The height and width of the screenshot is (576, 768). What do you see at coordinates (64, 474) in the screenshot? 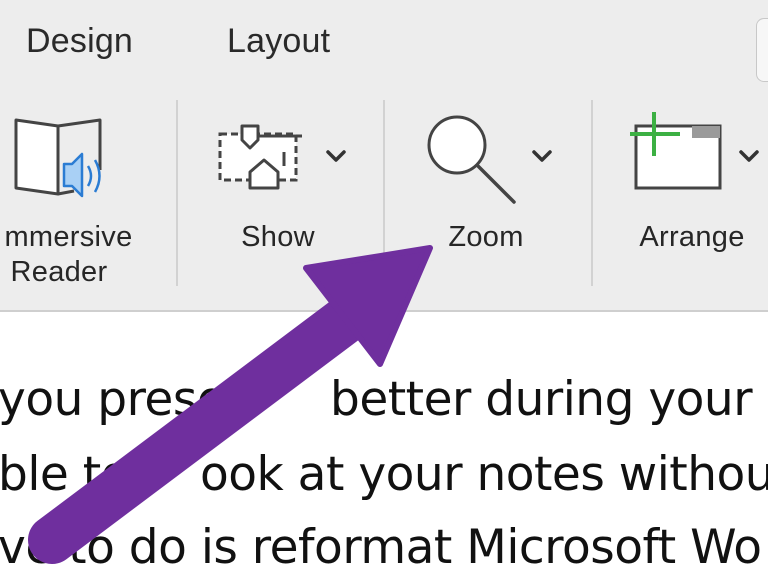
I see `document-line: ble to` at bounding box center [64, 474].